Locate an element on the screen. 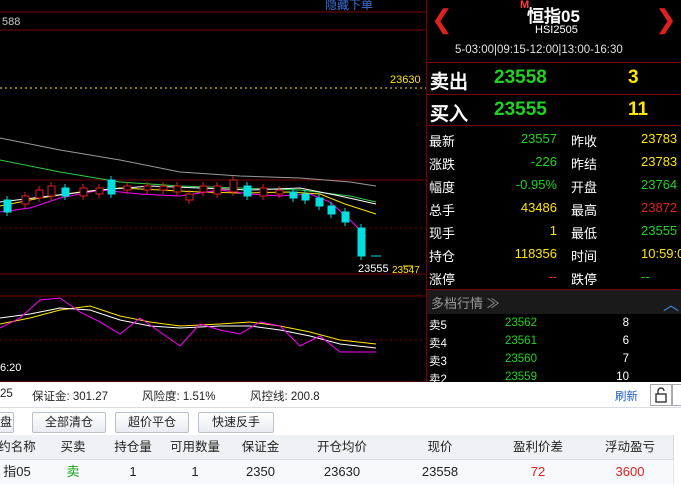 The image size is (681, 487). fast-reverse-button: 快速反手 is located at coordinates (236, 422).